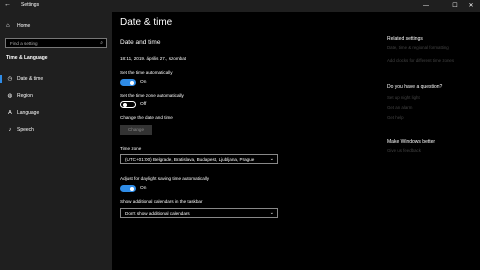  I want to click on sidebar-item-label: Speech, so click(25, 130).